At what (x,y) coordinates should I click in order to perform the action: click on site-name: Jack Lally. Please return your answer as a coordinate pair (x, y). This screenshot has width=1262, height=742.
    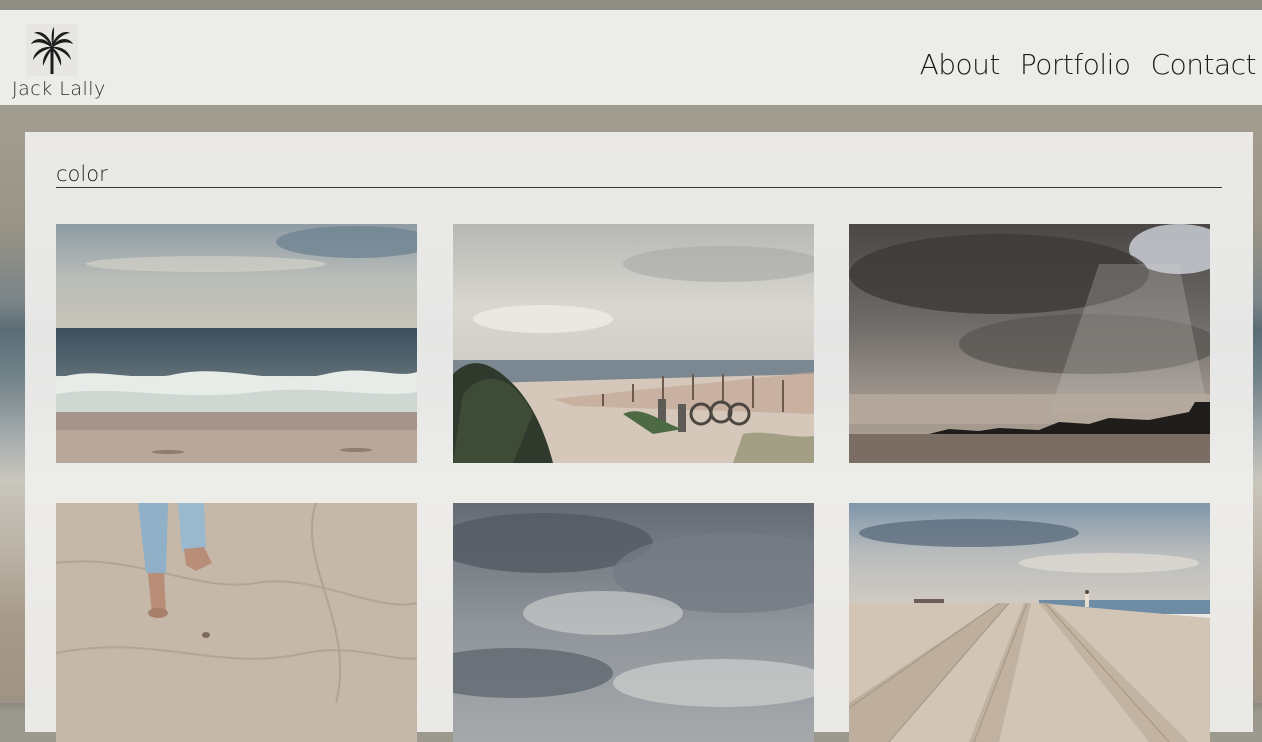
    Looking at the image, I should click on (59, 89).